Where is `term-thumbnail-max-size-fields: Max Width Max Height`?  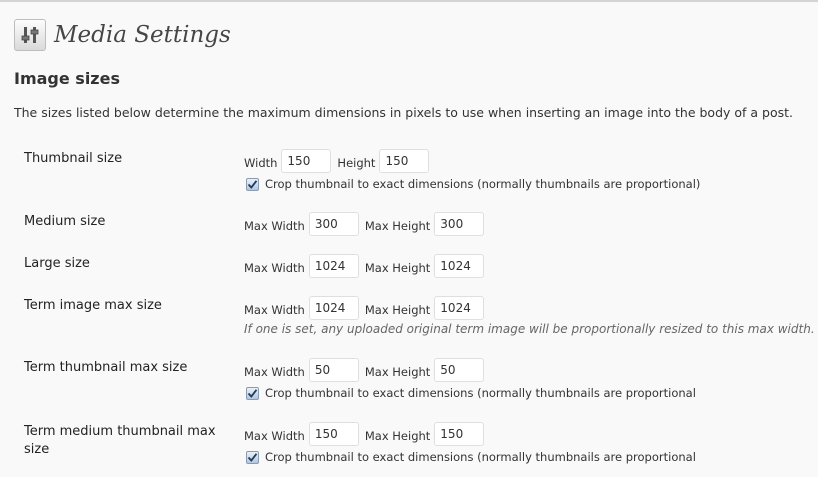
term-thumbnail-max-size-fields: Max Width Max Height is located at coordinates (364, 370).